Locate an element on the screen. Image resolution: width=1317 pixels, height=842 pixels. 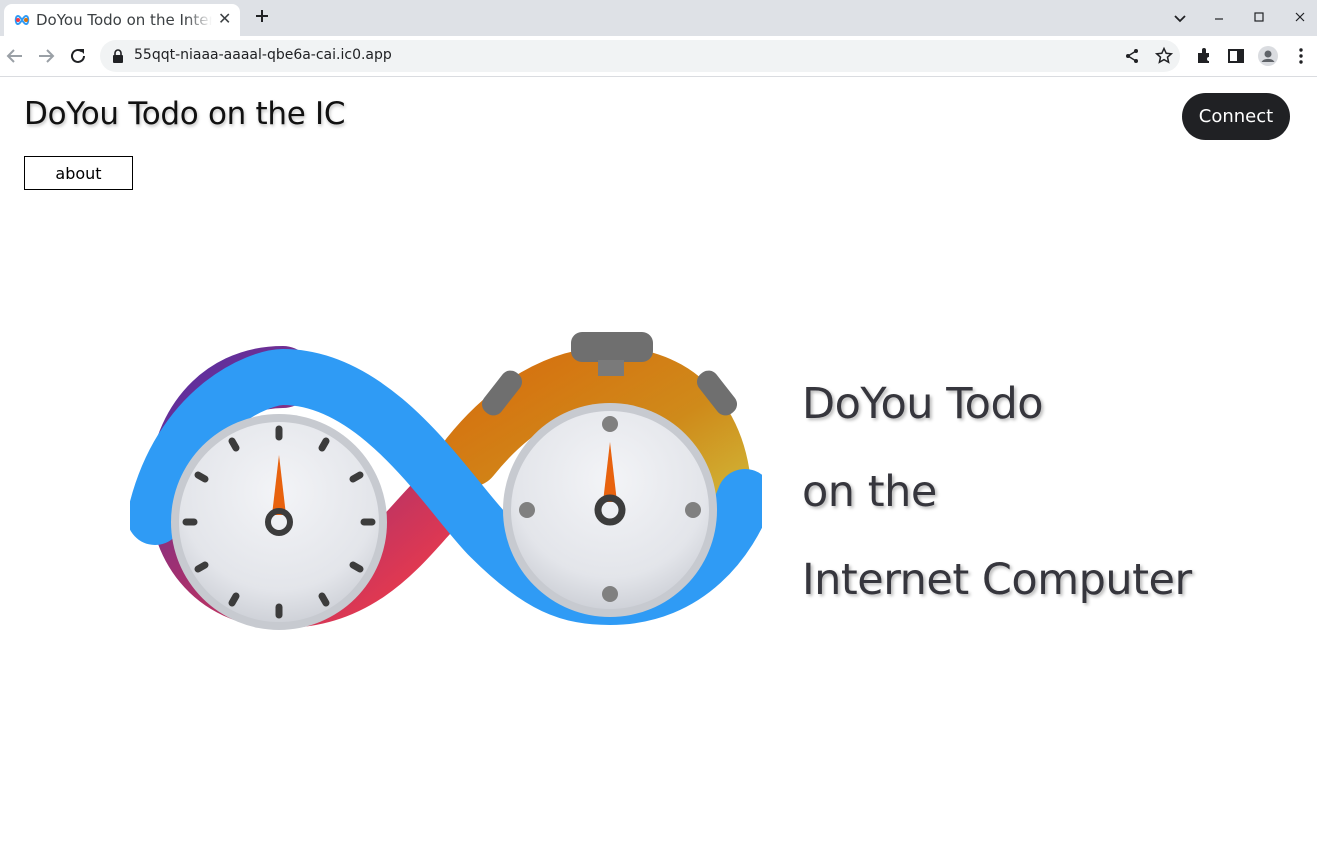
tab-strip: DoYou Todo on the Internet Computer ✕ is located at coordinates (658, 18).